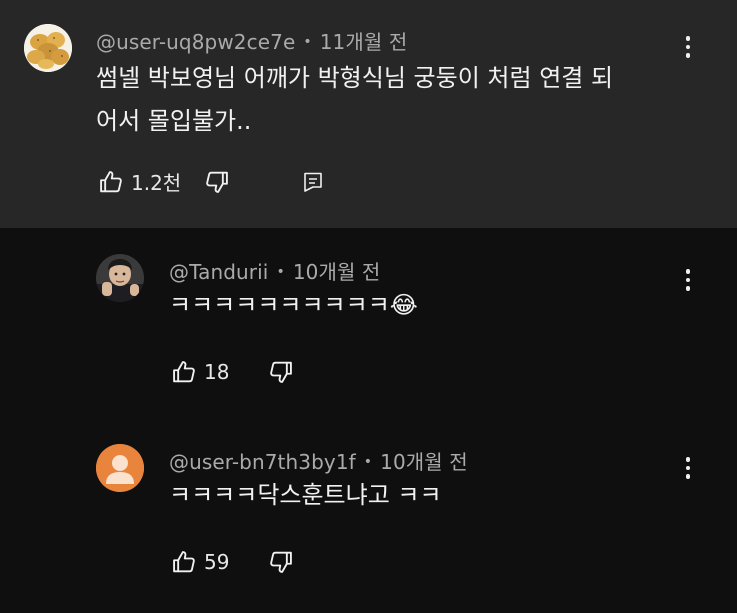 This screenshot has height=613, width=737. I want to click on comment-actions: 59, so click(232, 562).